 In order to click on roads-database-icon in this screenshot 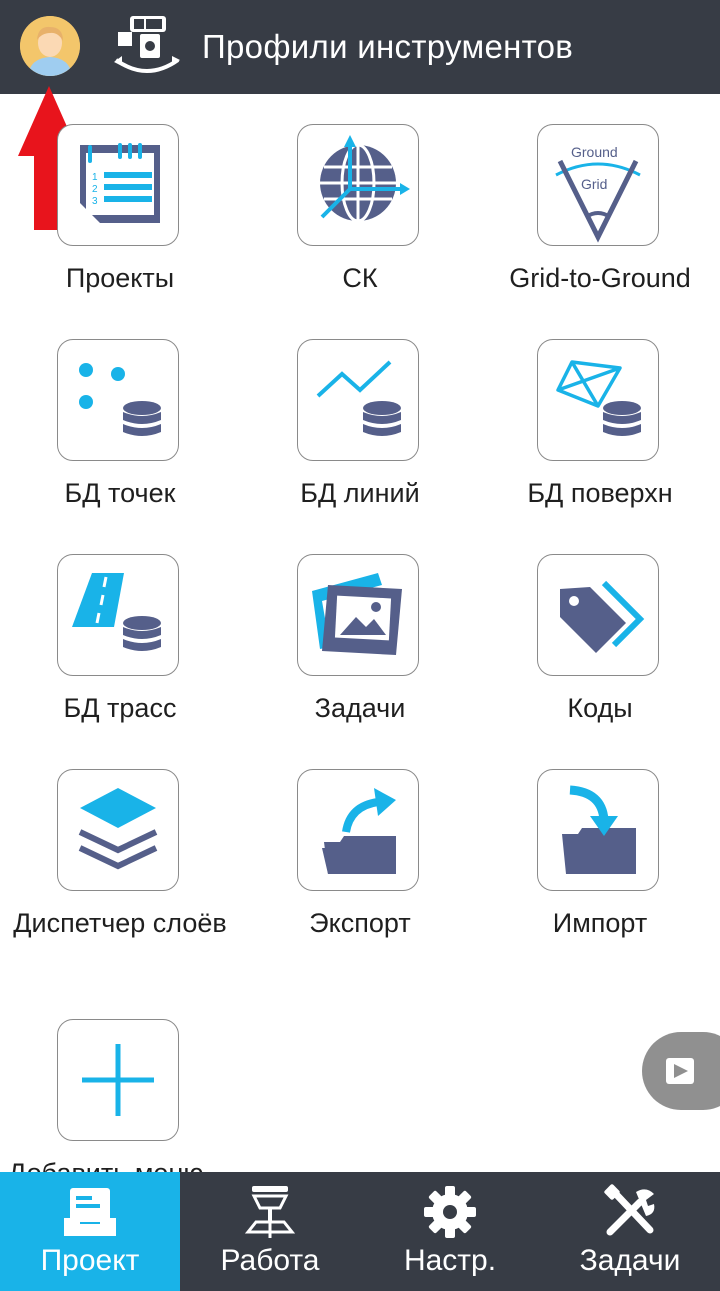, I will do `click(118, 615)`.